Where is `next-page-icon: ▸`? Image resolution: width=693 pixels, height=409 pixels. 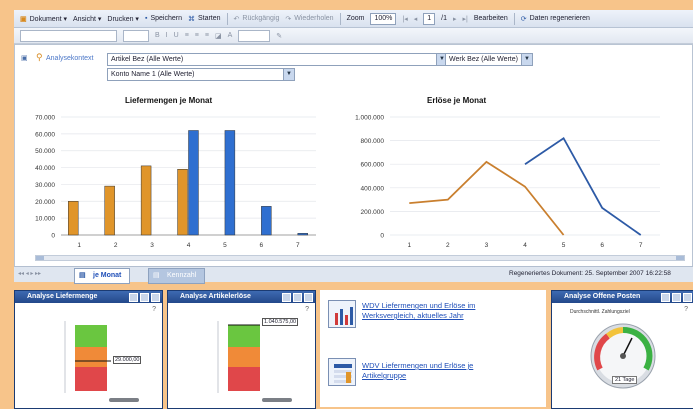 next-page-icon: ▸ is located at coordinates (455, 19).